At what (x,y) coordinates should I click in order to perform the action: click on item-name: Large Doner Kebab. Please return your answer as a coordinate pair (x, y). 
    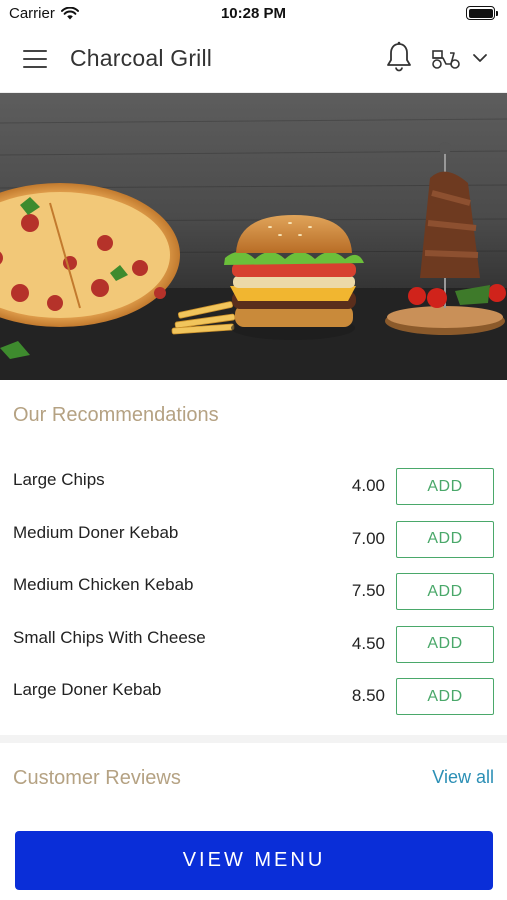
    Looking at the image, I should click on (87, 689).